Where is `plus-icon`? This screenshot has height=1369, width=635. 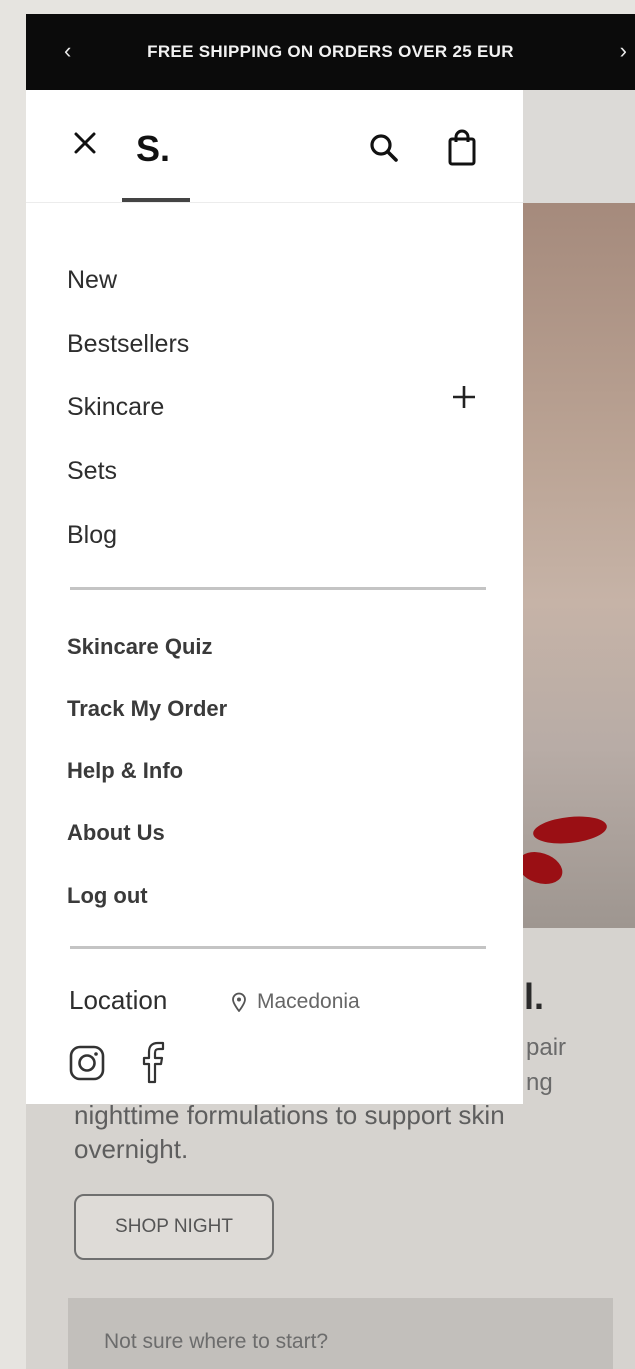
plus-icon is located at coordinates (464, 397).